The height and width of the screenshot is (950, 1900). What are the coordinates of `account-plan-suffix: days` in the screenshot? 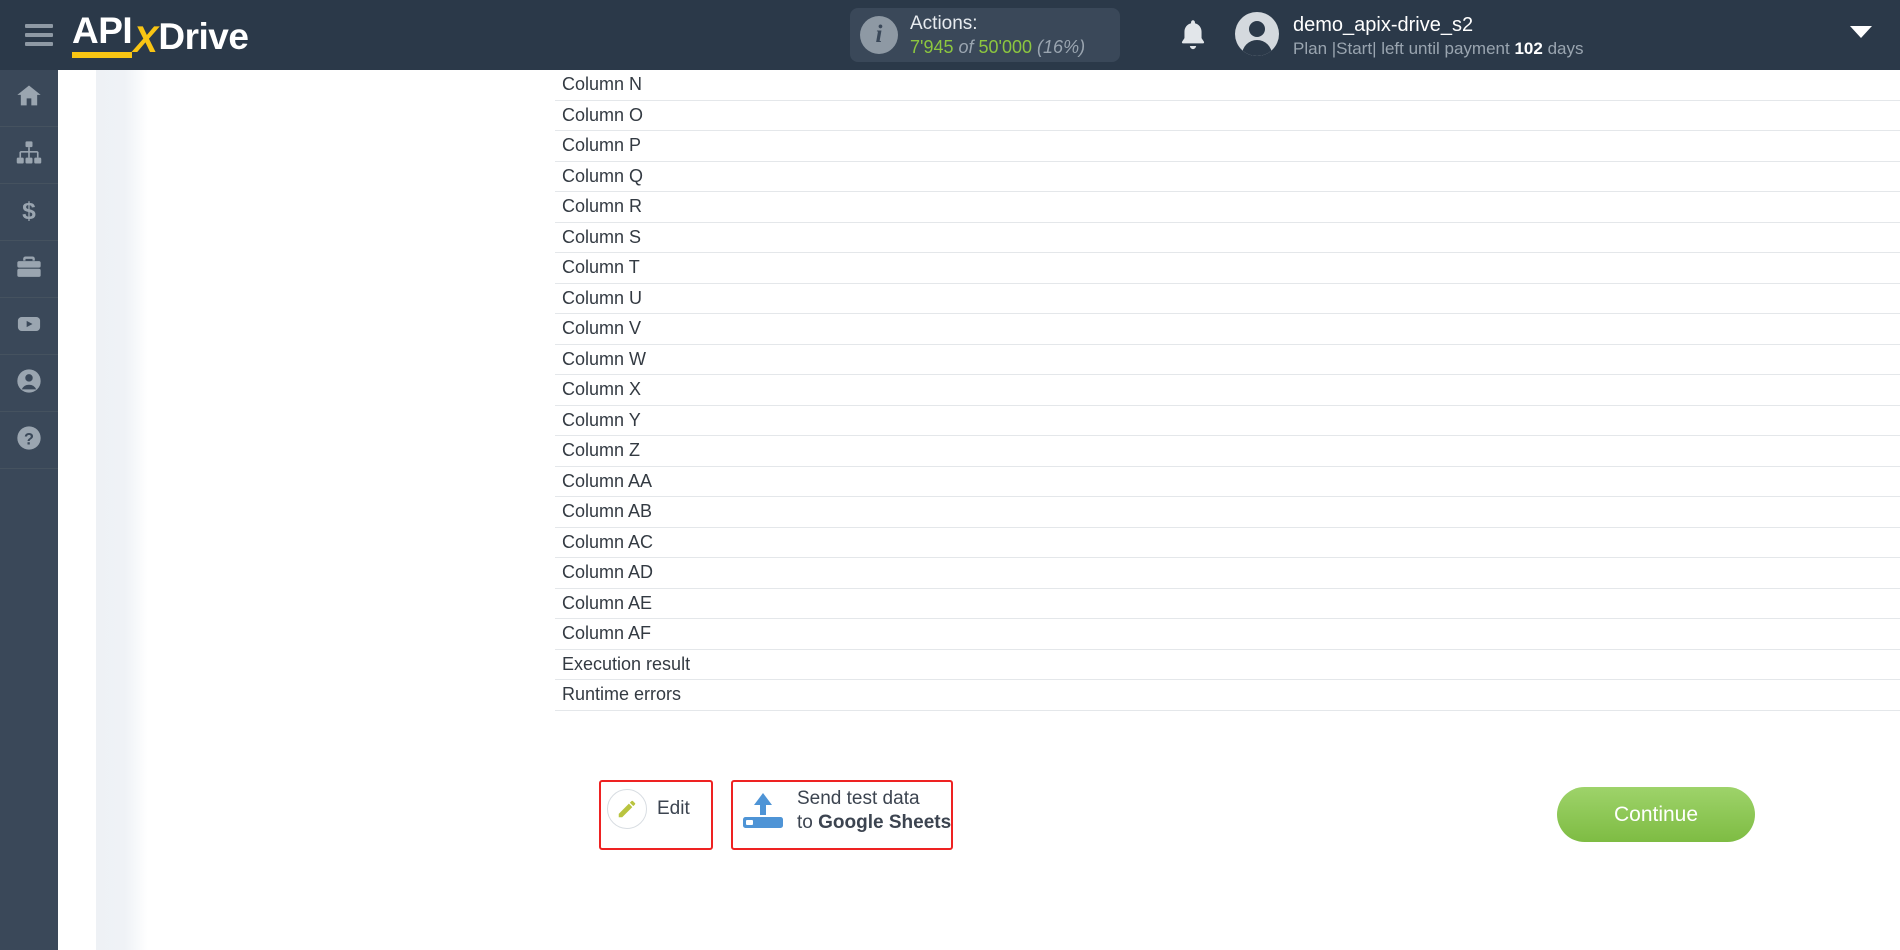 It's located at (1565, 48).